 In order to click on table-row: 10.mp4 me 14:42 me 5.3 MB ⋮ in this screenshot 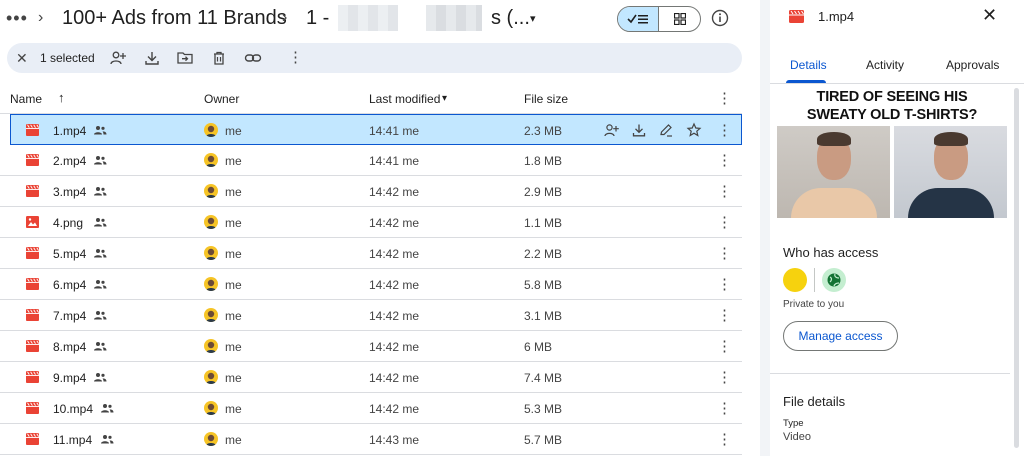, I will do `click(371, 408)`.